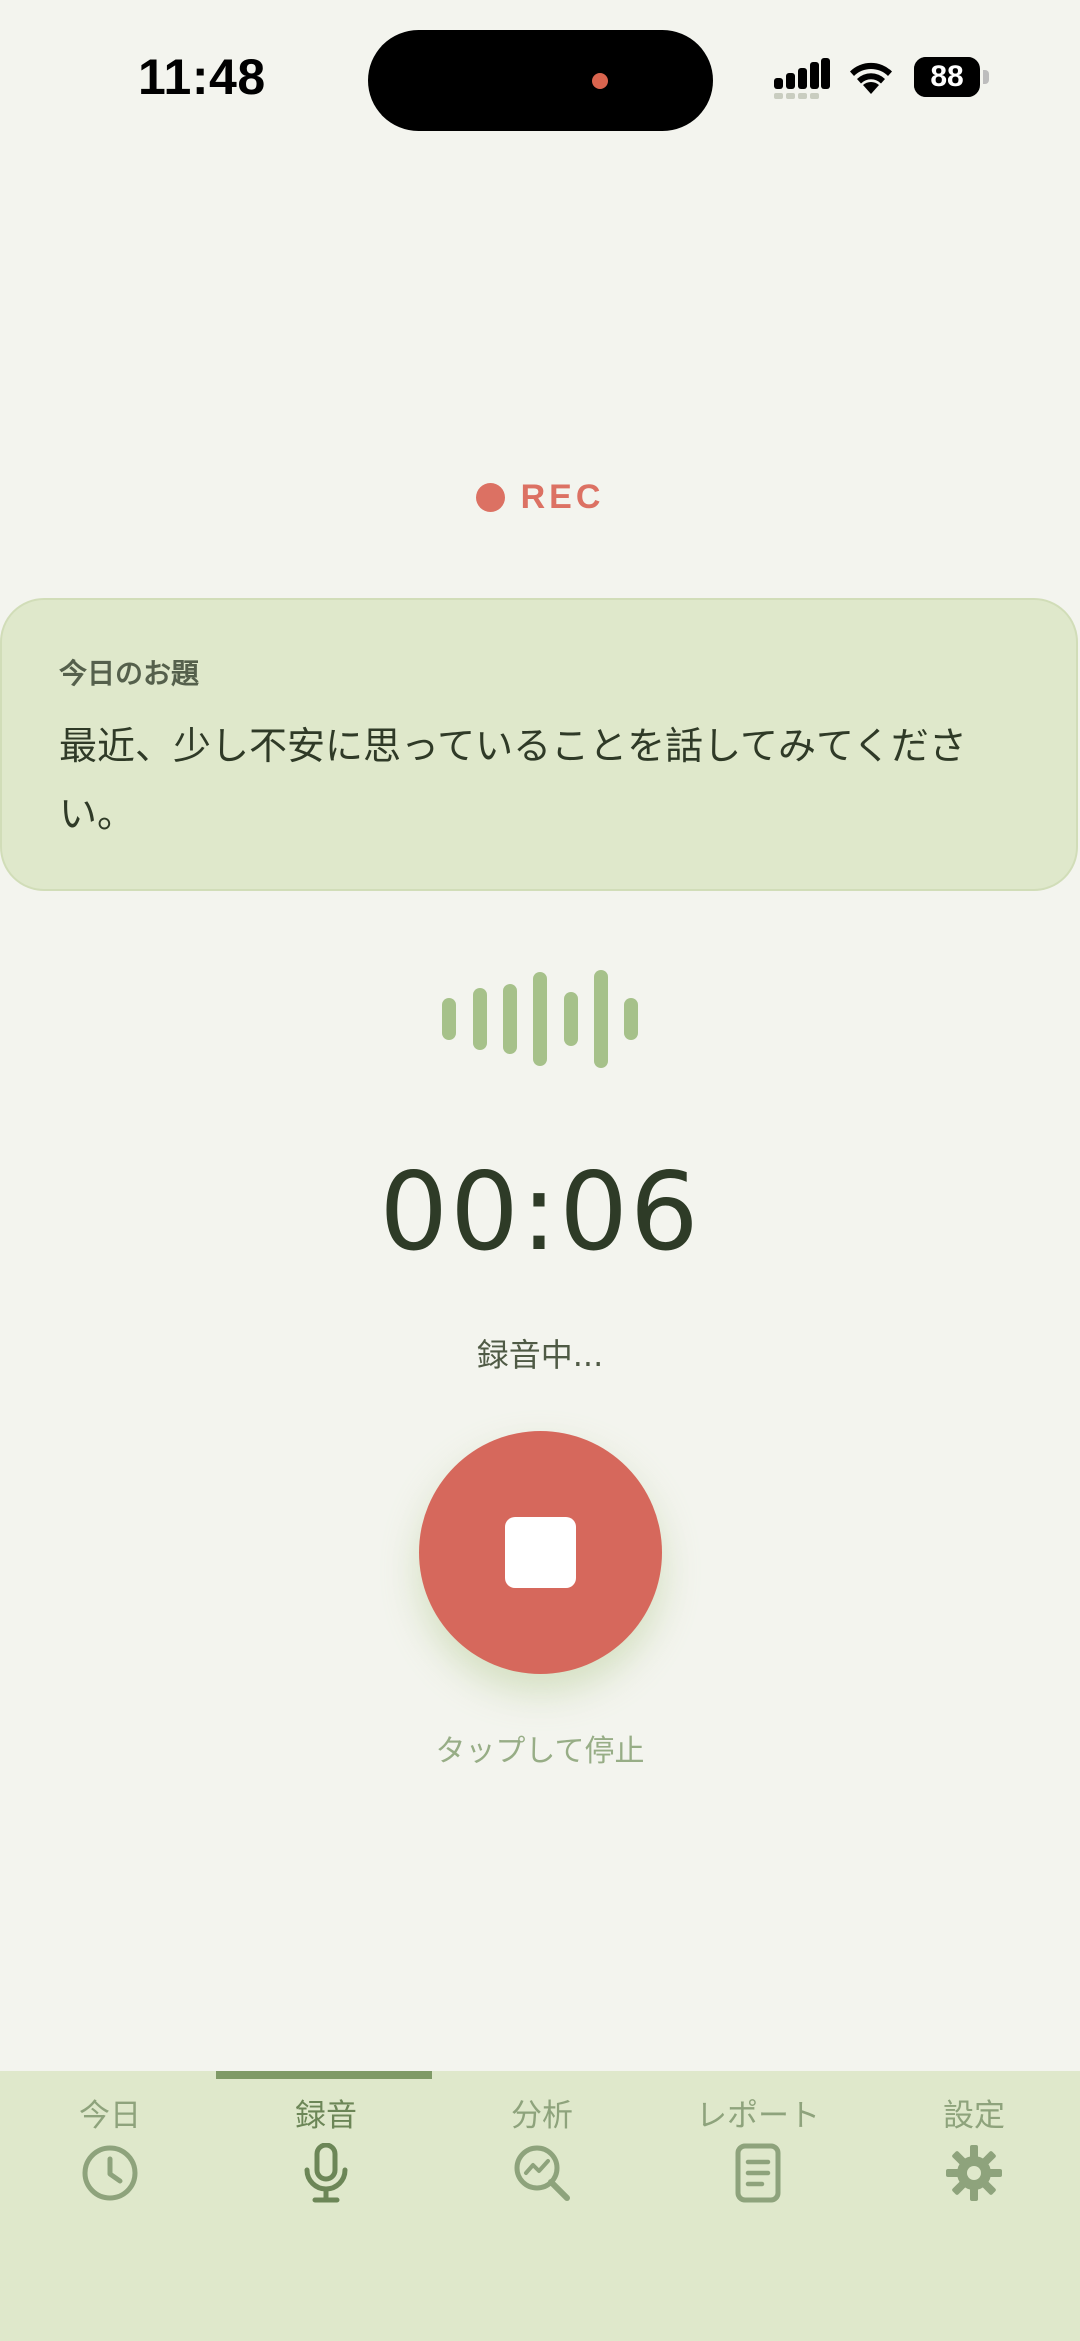  I want to click on prompt-text: 最近、少し不安に思っていることを話してみてください。, so click(513, 780).